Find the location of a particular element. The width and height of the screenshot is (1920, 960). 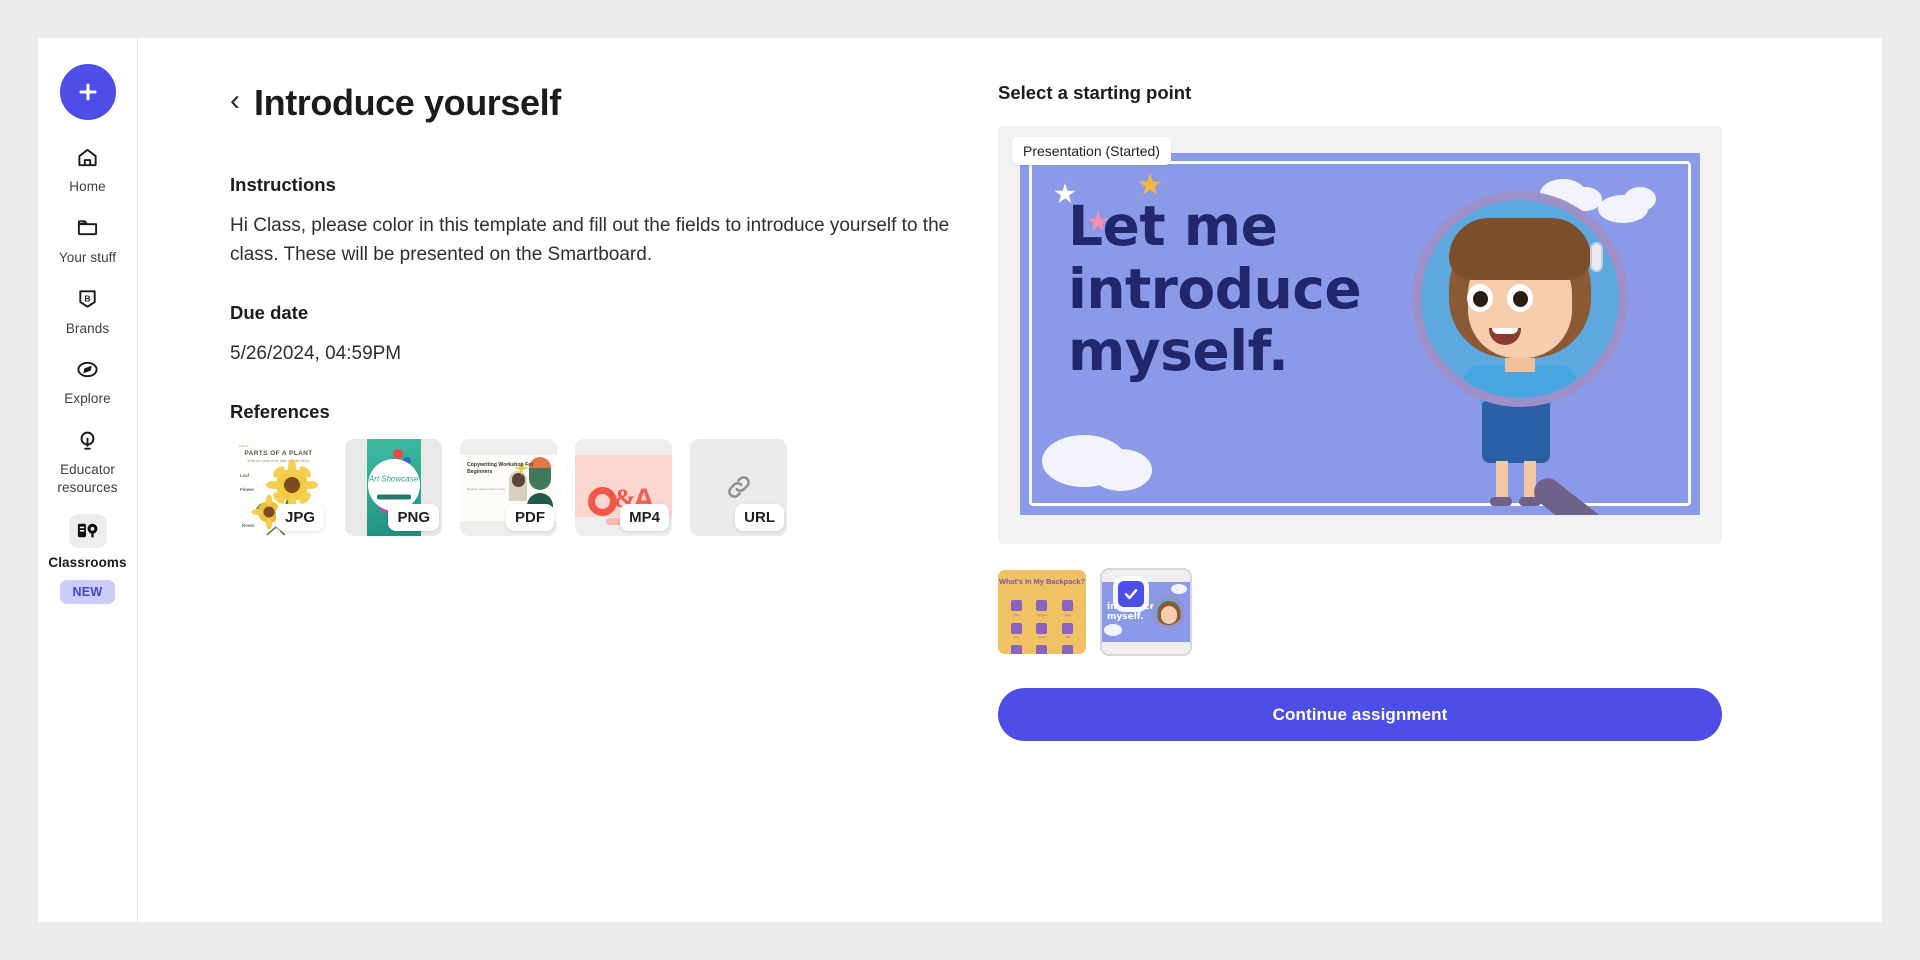

item-caption: pen is located at coordinates (1016, 637).